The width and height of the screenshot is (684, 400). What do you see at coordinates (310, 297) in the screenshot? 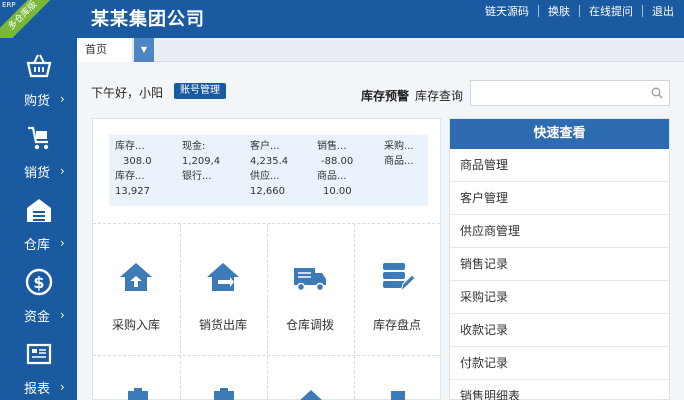
I see `warehouse-transfer-button: 仓库调拨` at bounding box center [310, 297].